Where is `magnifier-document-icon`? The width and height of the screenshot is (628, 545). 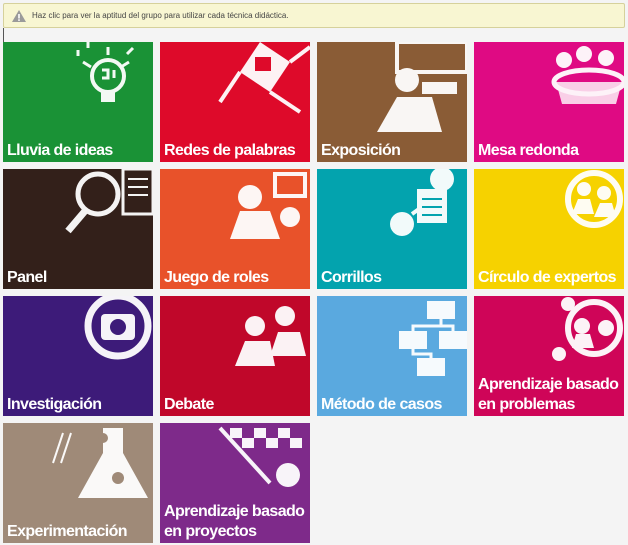
magnifier-document-icon is located at coordinates (109, 201).